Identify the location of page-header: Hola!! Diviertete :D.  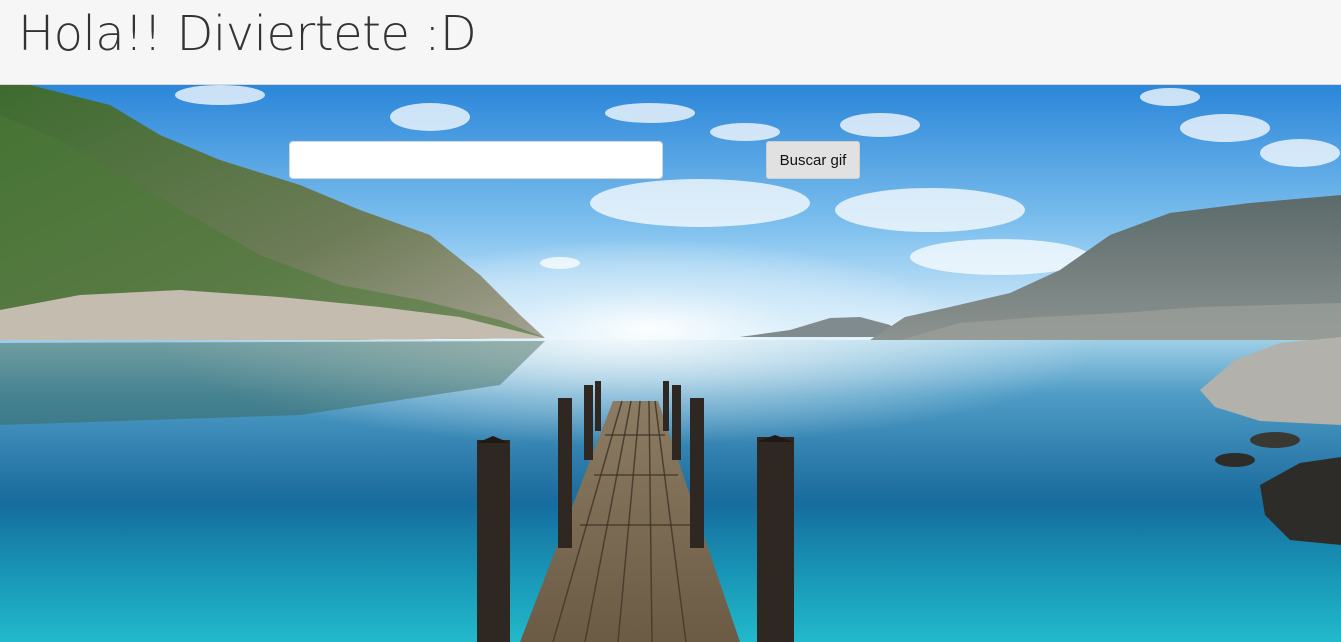
(670, 42).